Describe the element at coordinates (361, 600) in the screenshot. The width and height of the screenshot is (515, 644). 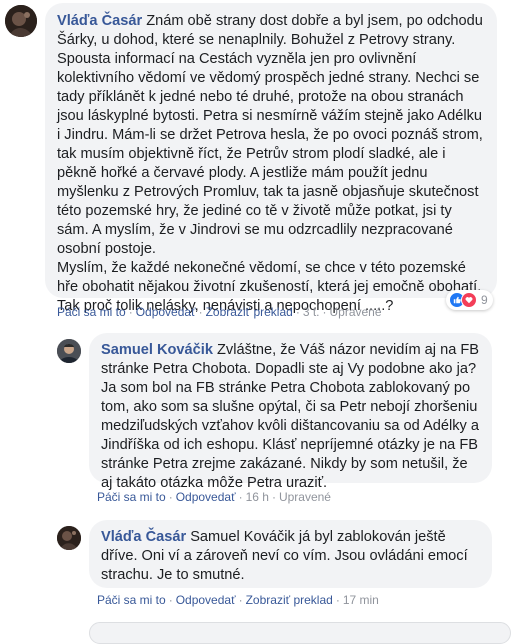
I see `timestamp: 17 min` at that location.